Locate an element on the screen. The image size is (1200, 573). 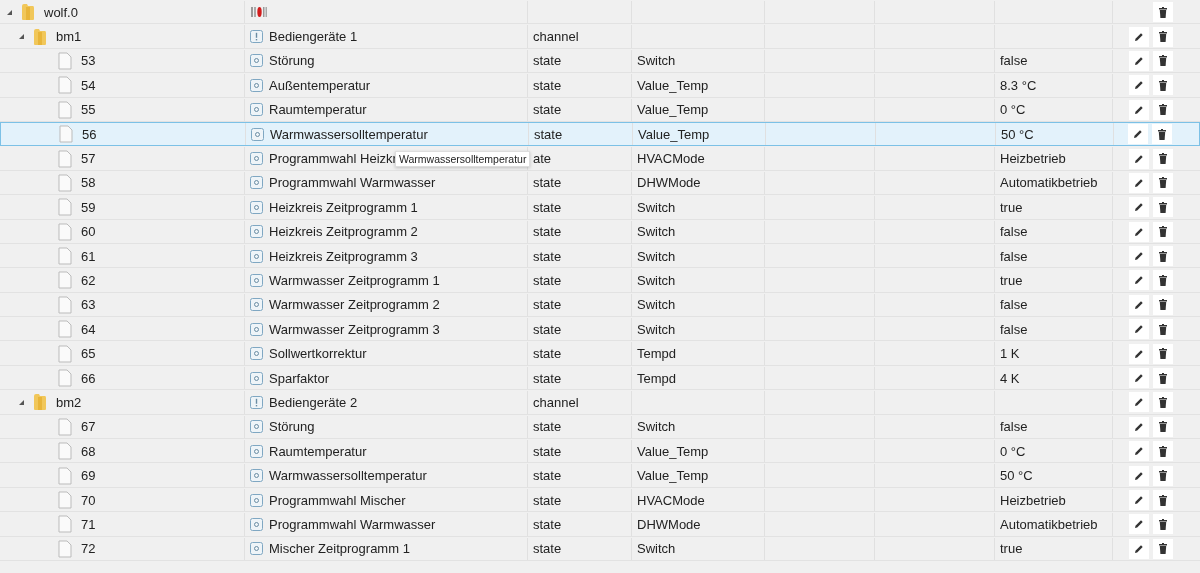
tree-label: bm2 is located at coordinates (69, 402).